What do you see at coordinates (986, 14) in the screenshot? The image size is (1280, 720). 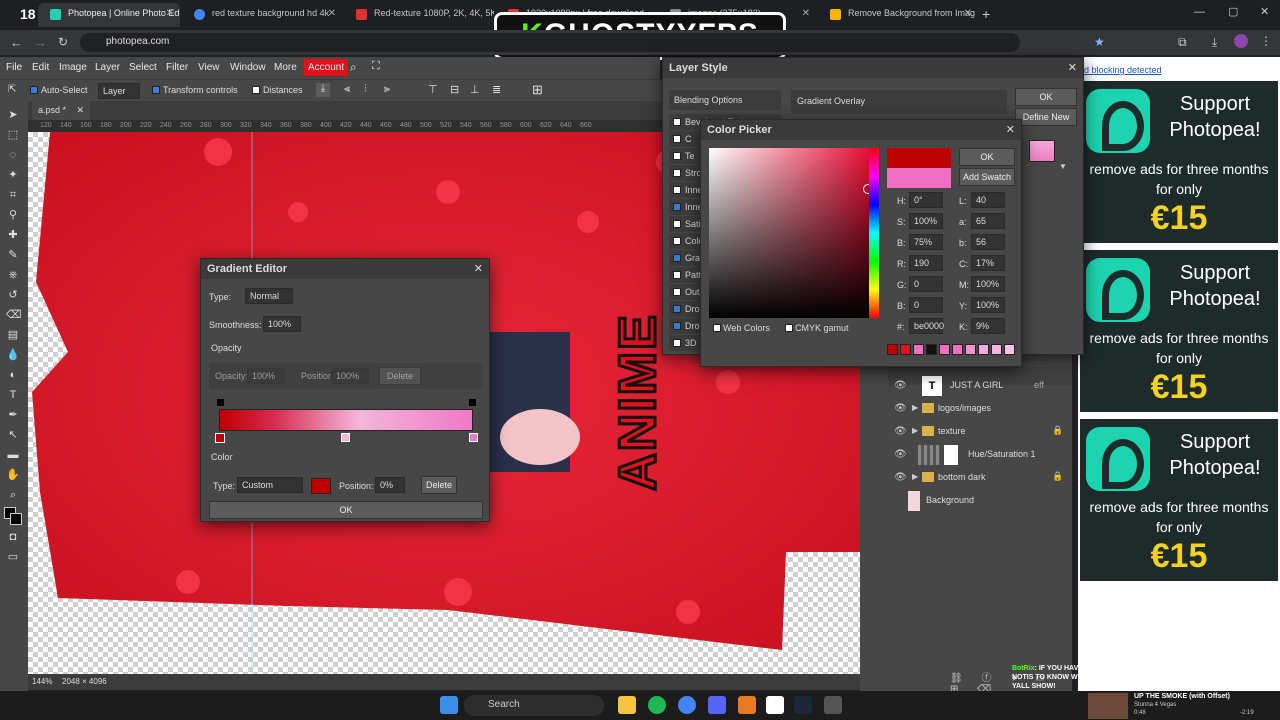 I see `new-tab-icon: +` at bounding box center [986, 14].